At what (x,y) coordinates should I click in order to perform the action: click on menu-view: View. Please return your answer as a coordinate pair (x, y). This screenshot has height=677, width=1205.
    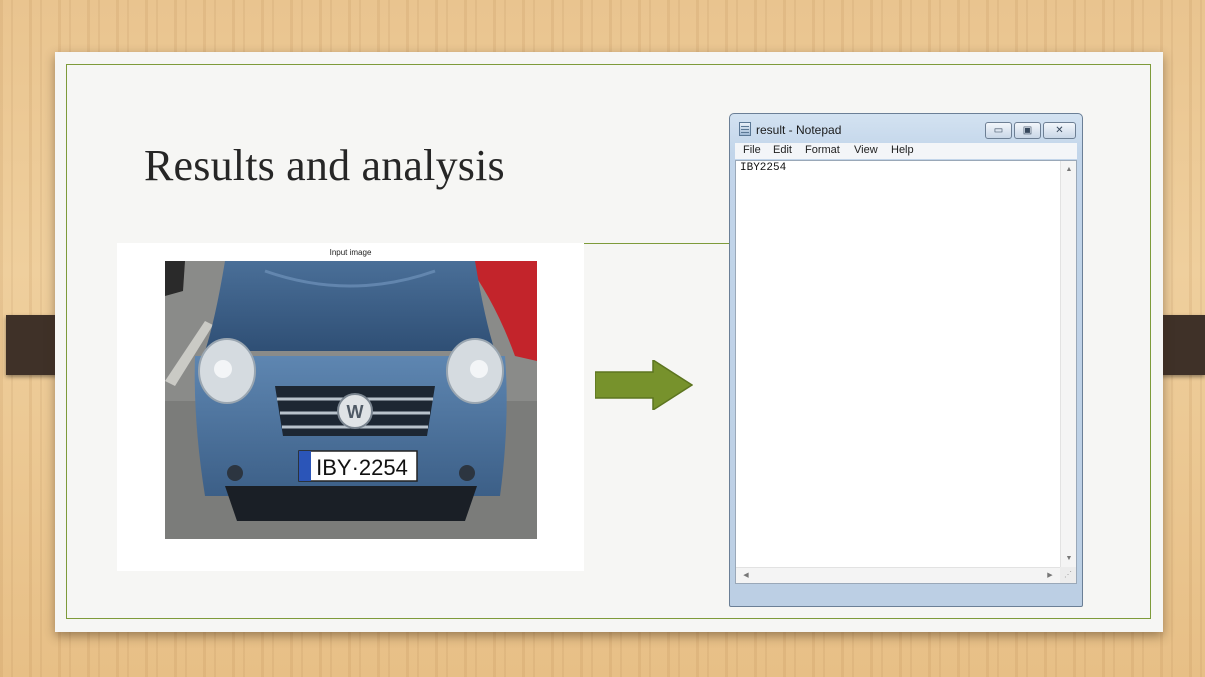
    Looking at the image, I should click on (866, 150).